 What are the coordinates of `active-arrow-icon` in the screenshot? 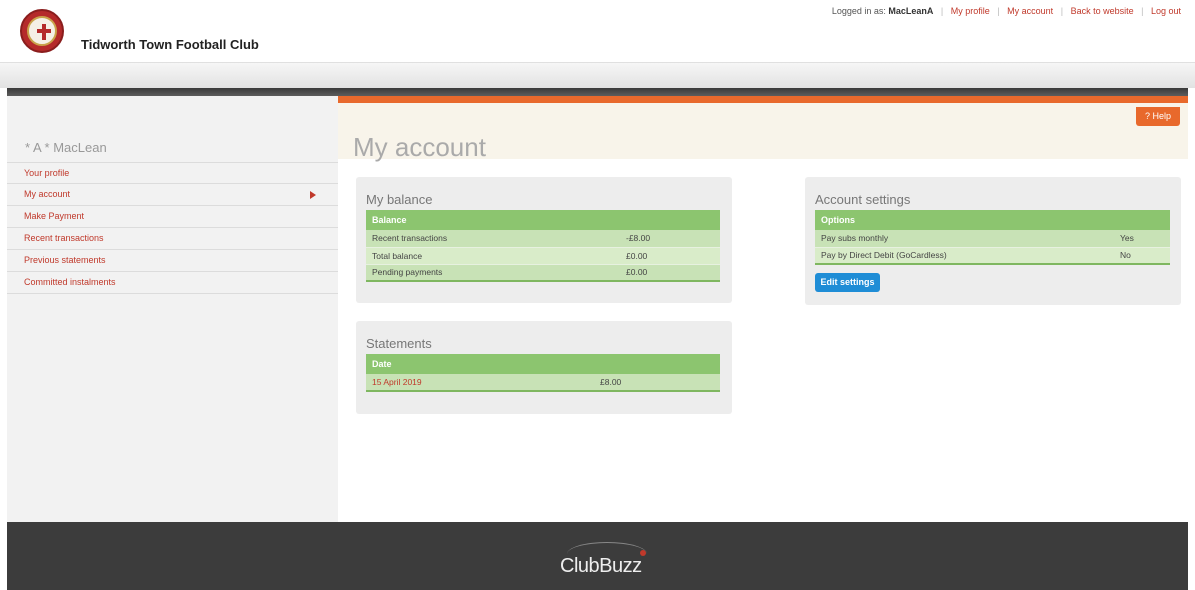 It's located at (313, 195).